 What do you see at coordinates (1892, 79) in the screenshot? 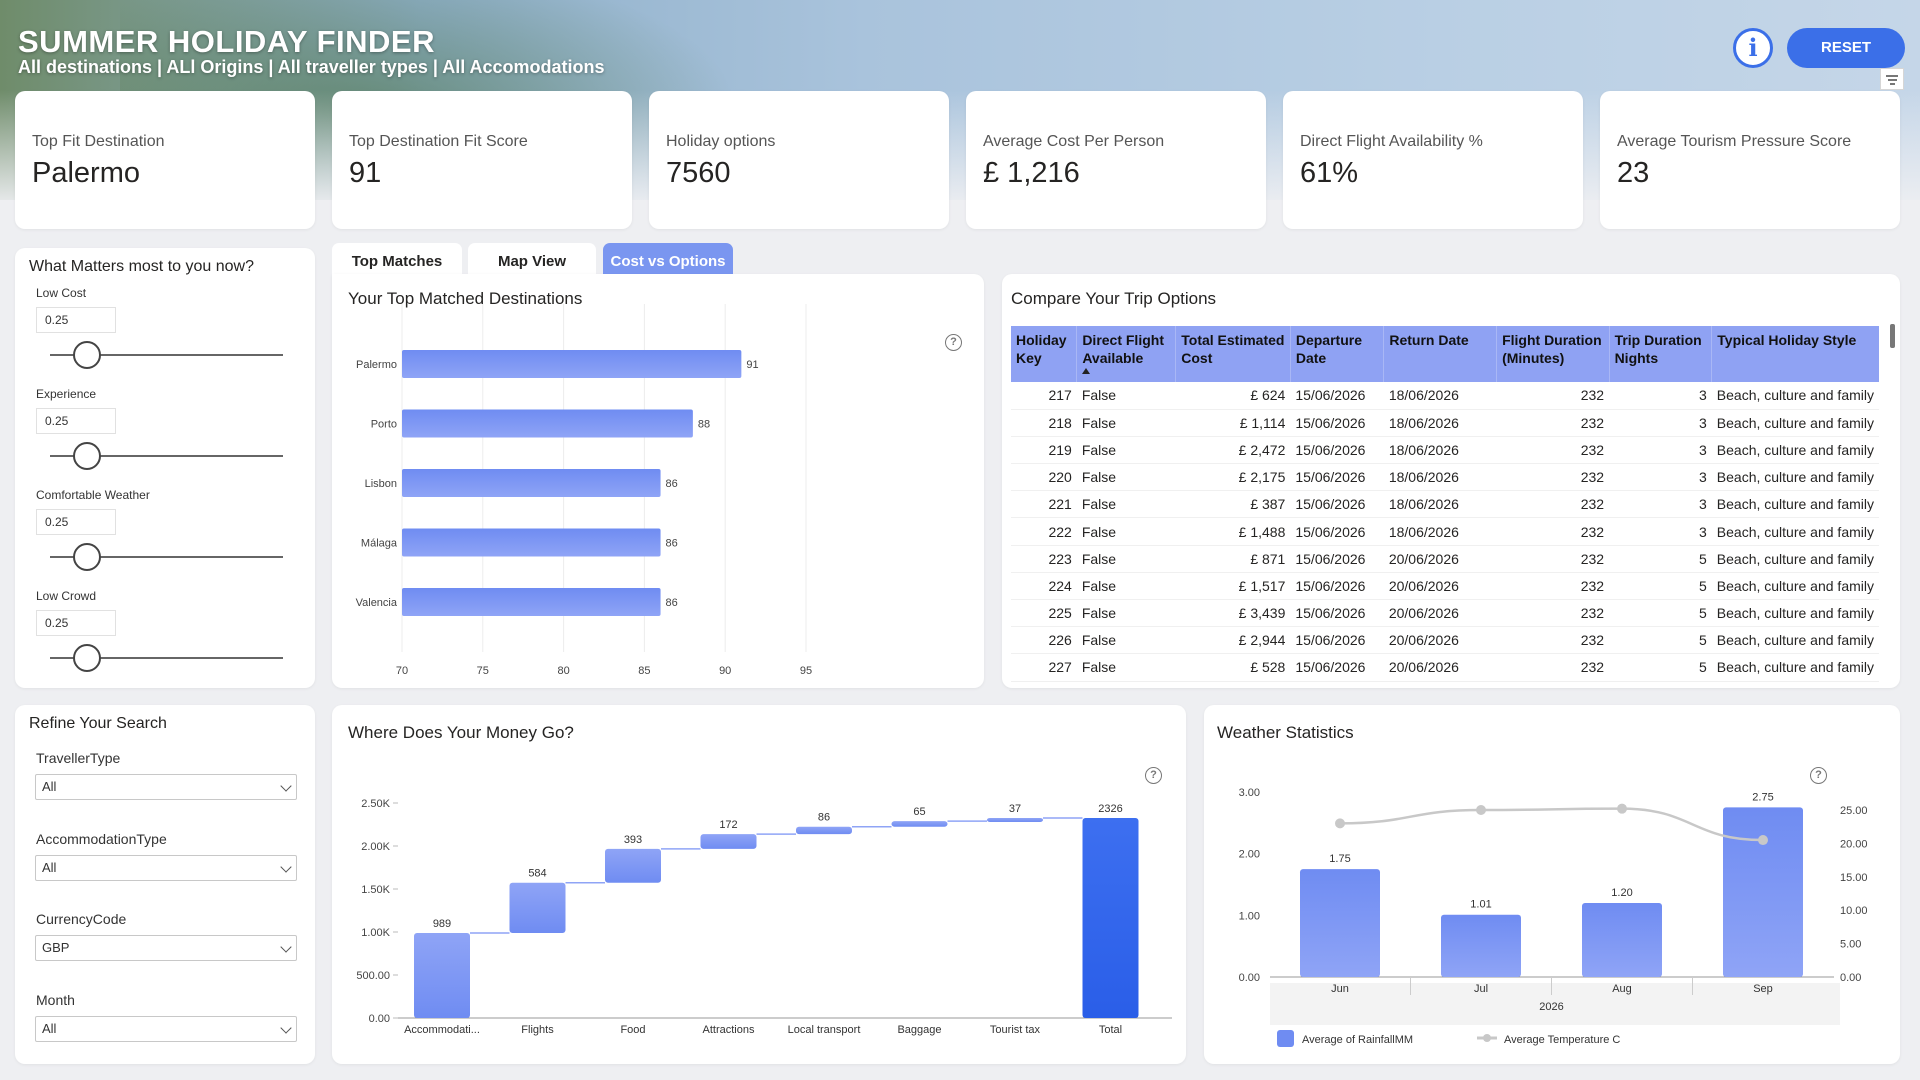
I see `filter-icon` at bounding box center [1892, 79].